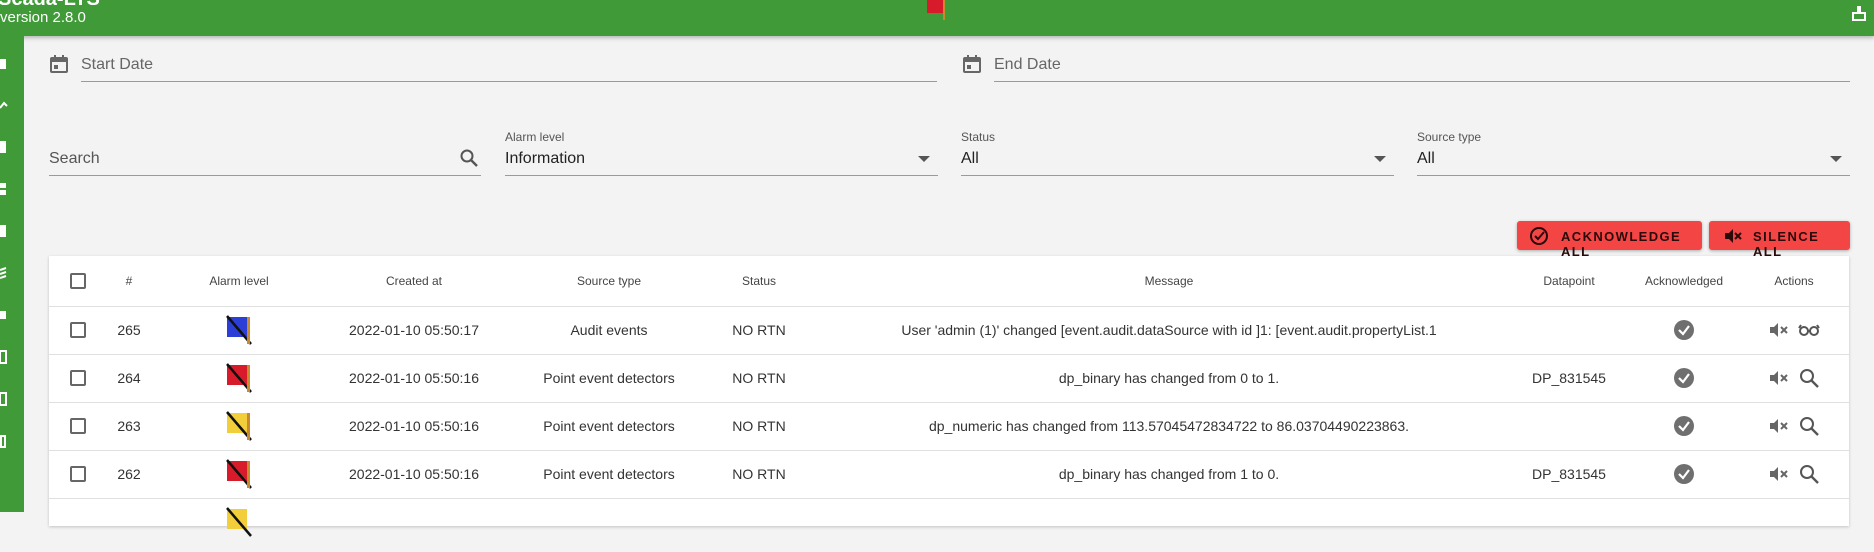 This screenshot has width=1874, height=552. I want to click on header-source-type: Source type, so click(609, 281).